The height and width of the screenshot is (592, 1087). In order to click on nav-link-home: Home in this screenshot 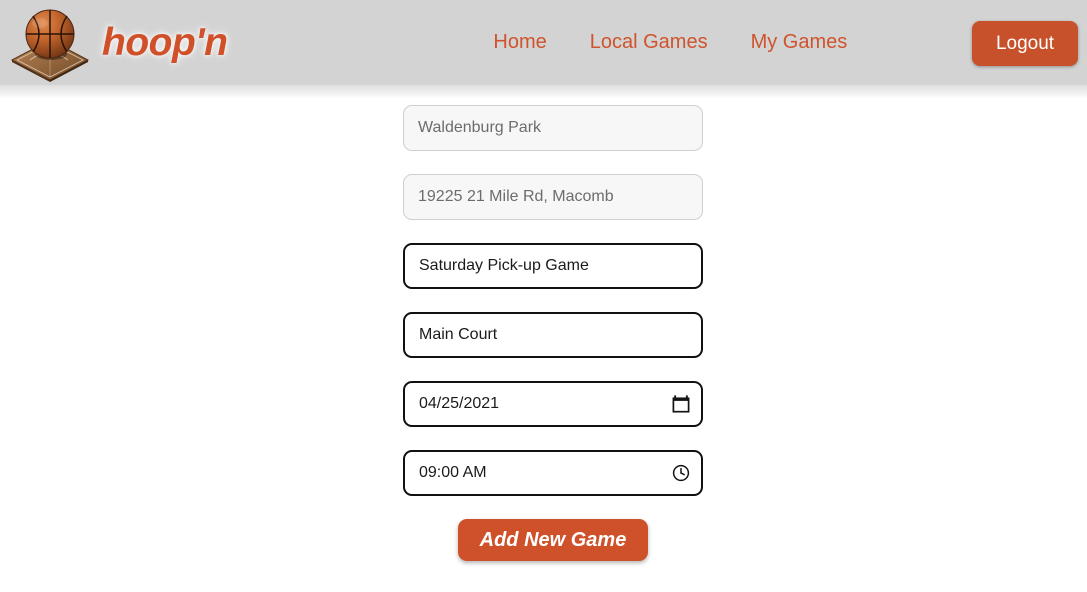, I will do `click(519, 42)`.